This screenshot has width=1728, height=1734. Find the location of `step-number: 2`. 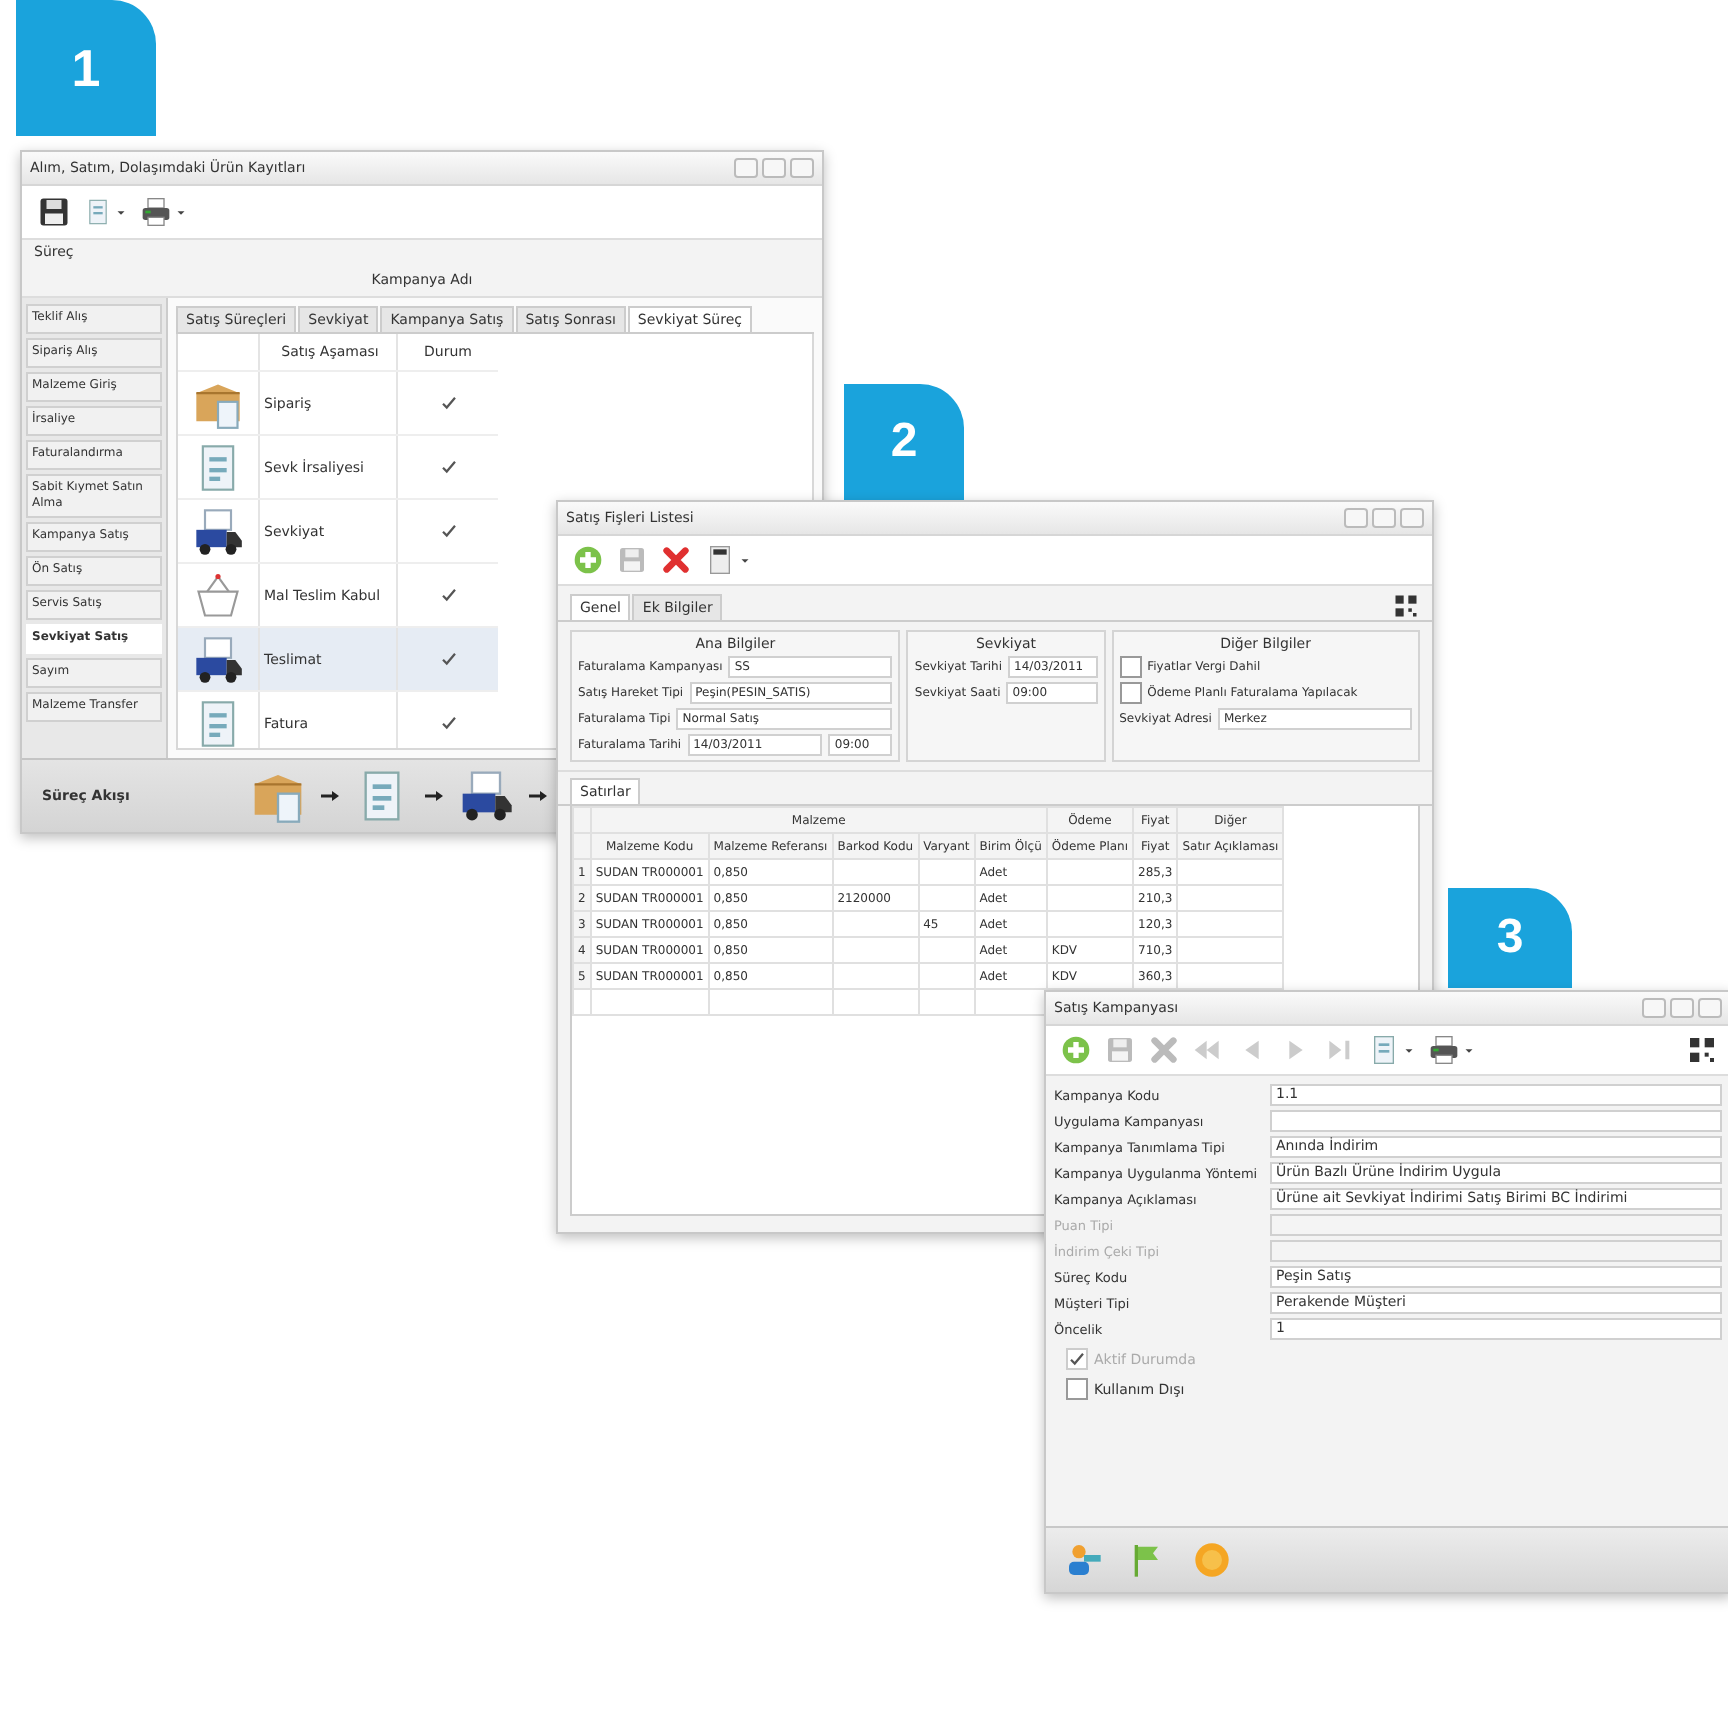

step-number: 2 is located at coordinates (904, 442).